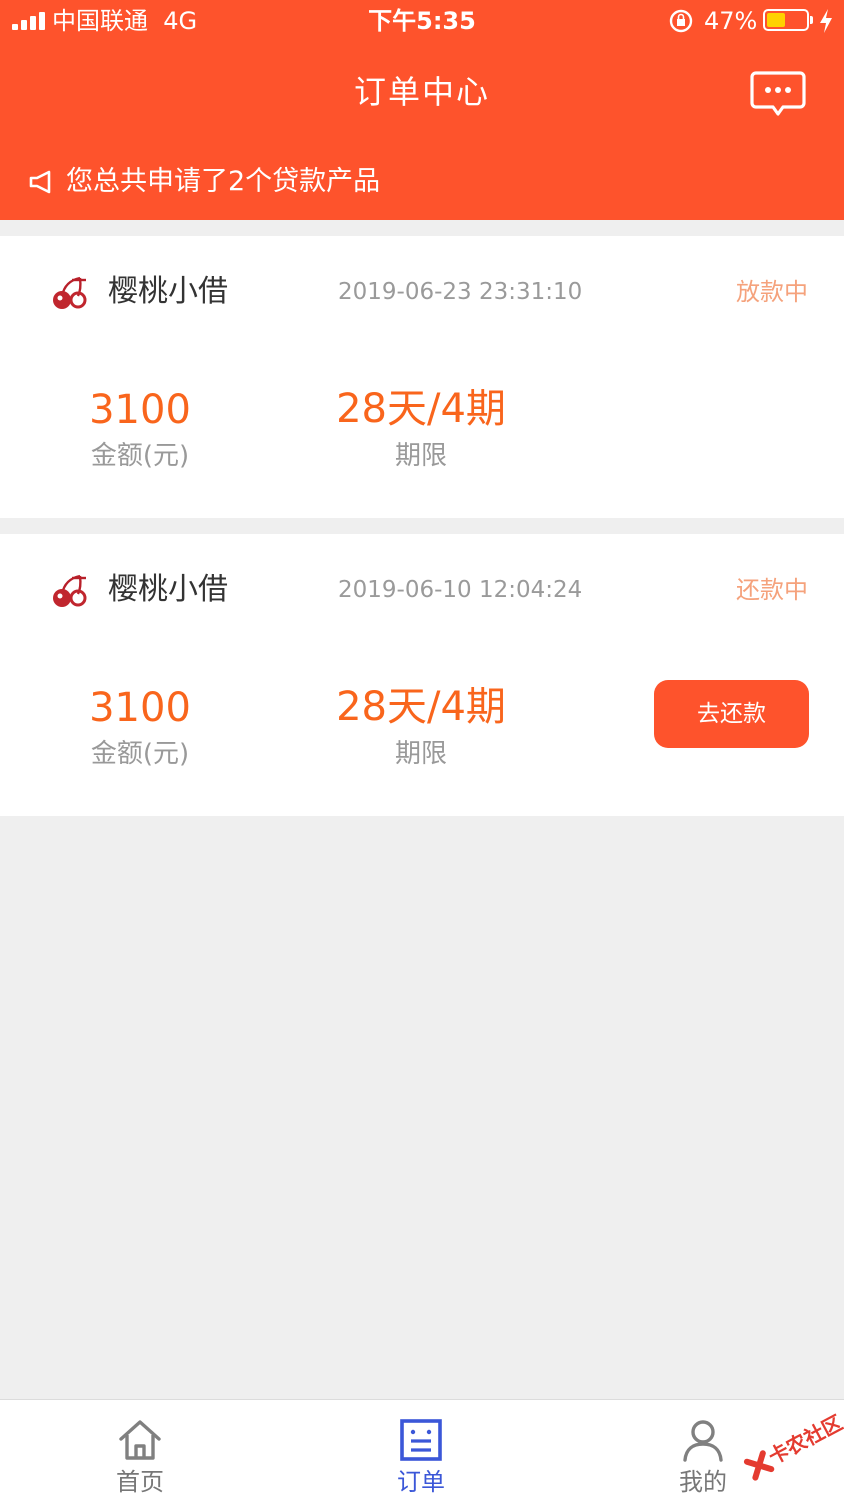 Image resolution: width=844 pixels, height=1500 pixels. I want to click on battery-percent: 47%, so click(731, 21).